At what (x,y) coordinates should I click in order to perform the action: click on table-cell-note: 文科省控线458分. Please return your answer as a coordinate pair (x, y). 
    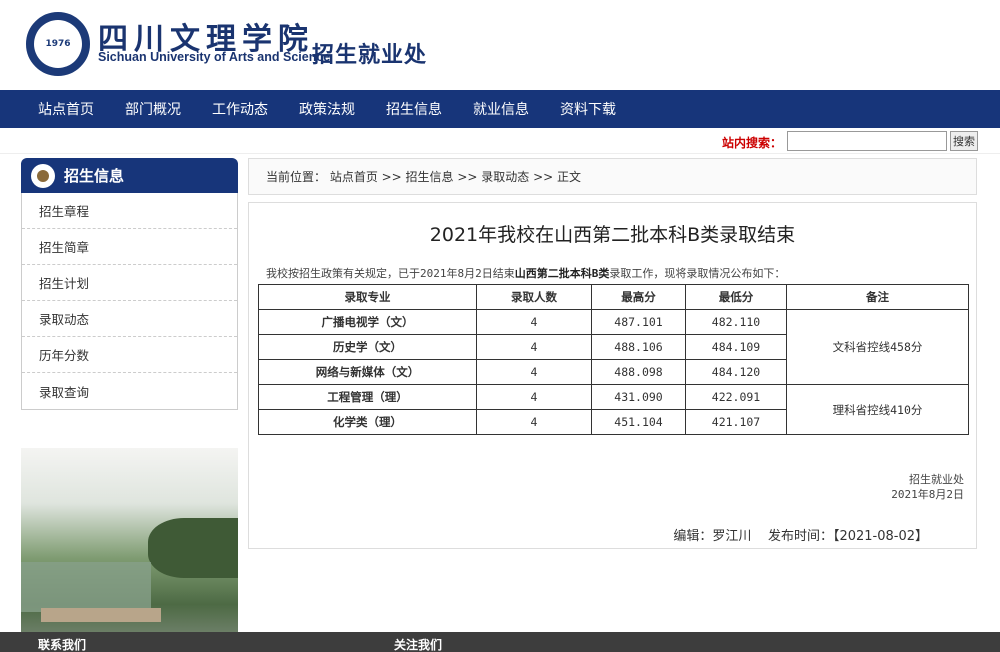
    Looking at the image, I should click on (877, 347).